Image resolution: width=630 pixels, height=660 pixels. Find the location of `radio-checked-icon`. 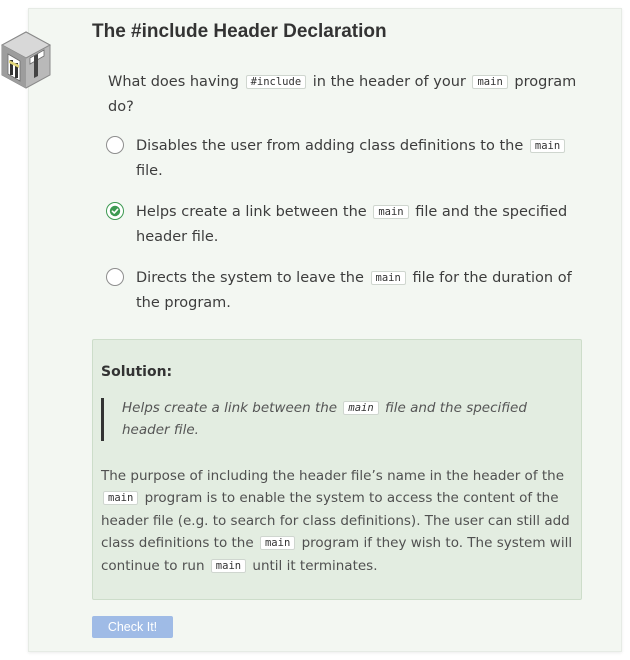

radio-checked-icon is located at coordinates (115, 211).